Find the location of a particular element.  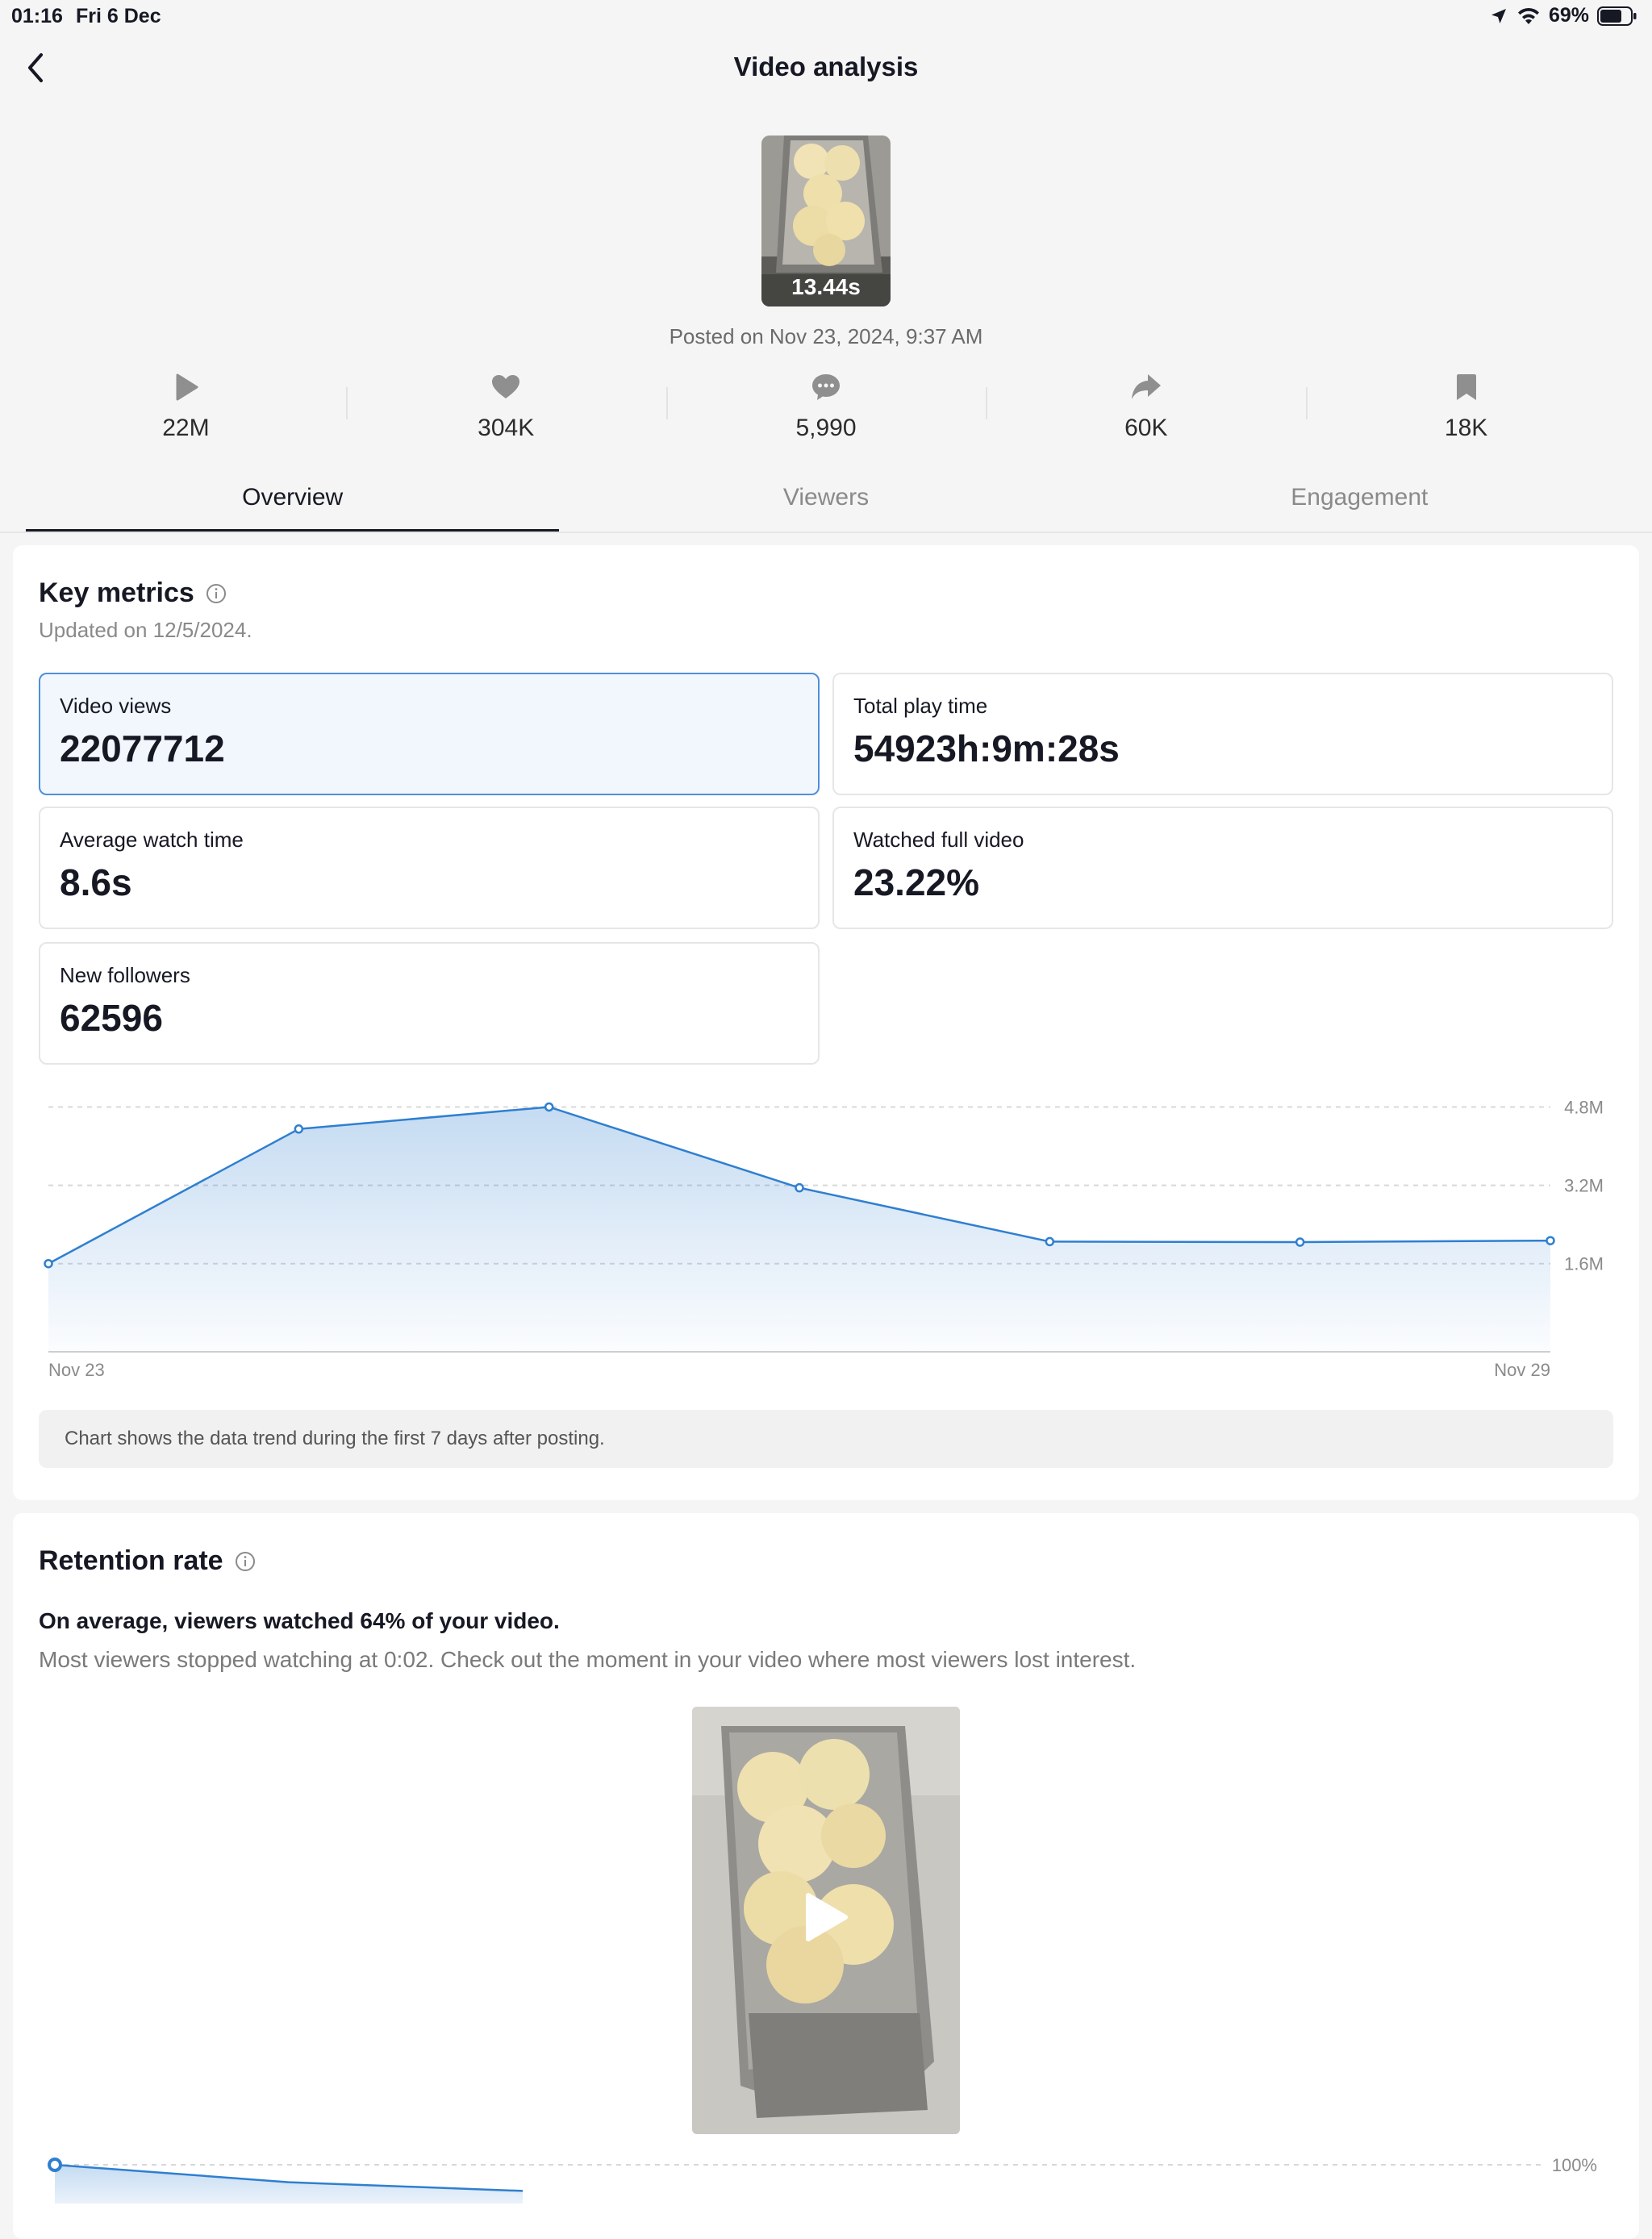

stat-value: 5,990 is located at coordinates (826, 428).